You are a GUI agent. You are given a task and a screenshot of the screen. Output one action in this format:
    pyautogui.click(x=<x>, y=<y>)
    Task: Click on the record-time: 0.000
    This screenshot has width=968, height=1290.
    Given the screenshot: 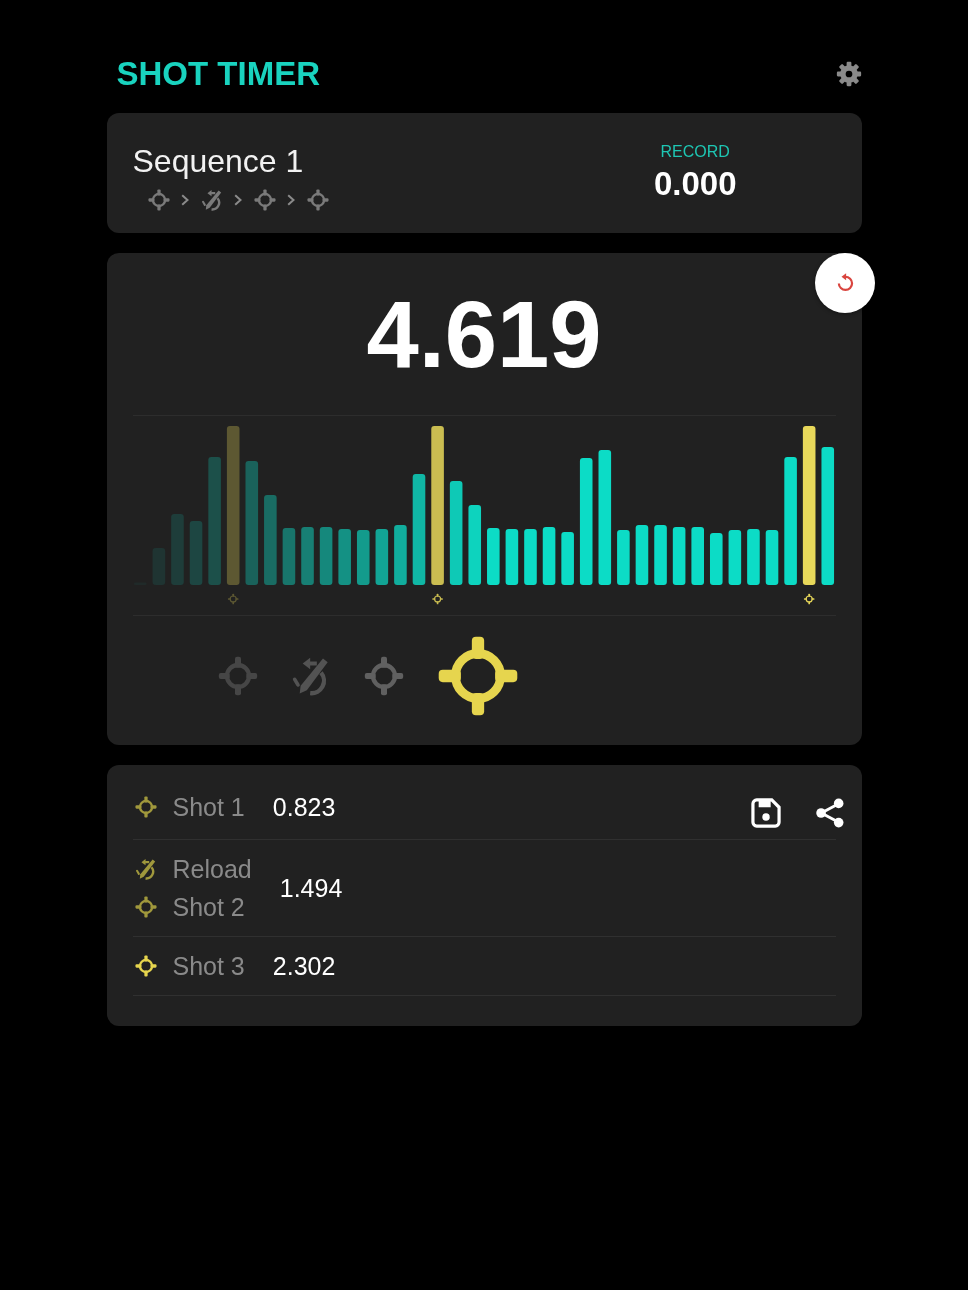 What is the action you would take?
    pyautogui.click(x=695, y=184)
    